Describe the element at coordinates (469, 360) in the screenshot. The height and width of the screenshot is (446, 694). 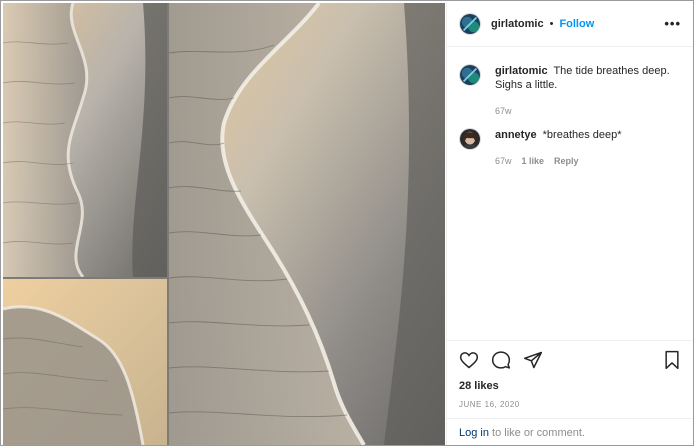
I see `heart-icon` at that location.